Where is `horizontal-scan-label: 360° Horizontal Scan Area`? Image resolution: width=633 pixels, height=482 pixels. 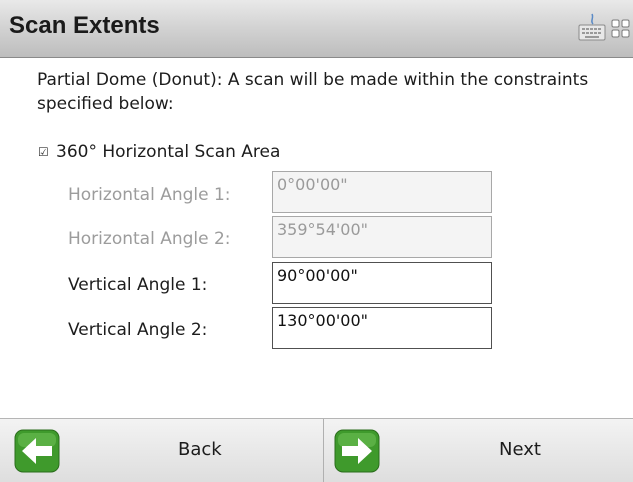 horizontal-scan-label: 360° Horizontal Scan Area is located at coordinates (168, 152).